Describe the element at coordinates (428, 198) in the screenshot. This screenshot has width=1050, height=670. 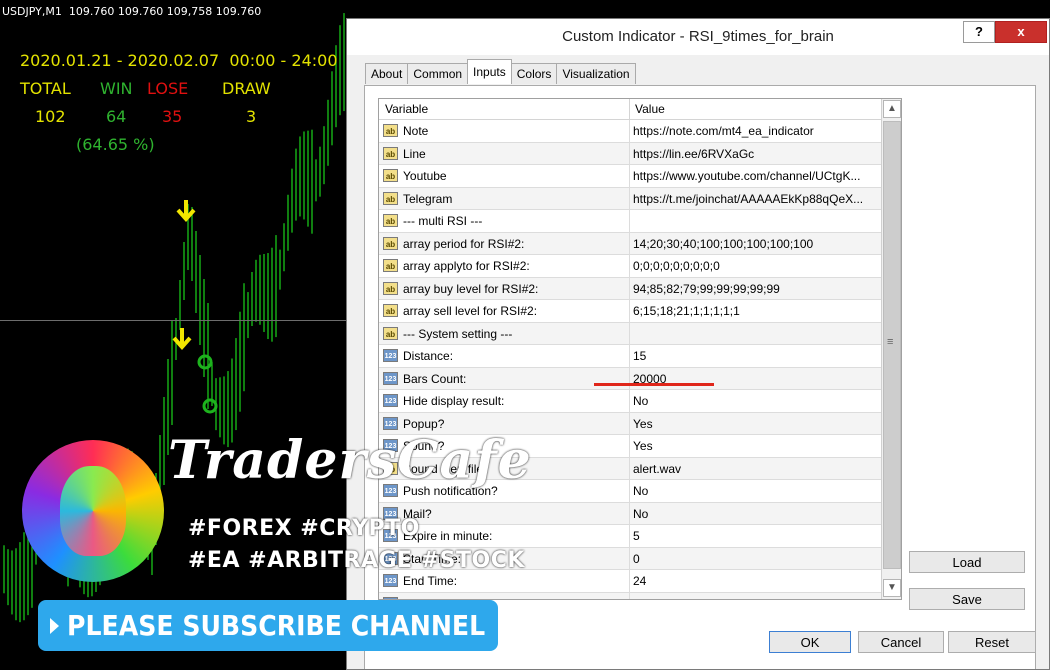
I see `variable-name: Telegram` at that location.